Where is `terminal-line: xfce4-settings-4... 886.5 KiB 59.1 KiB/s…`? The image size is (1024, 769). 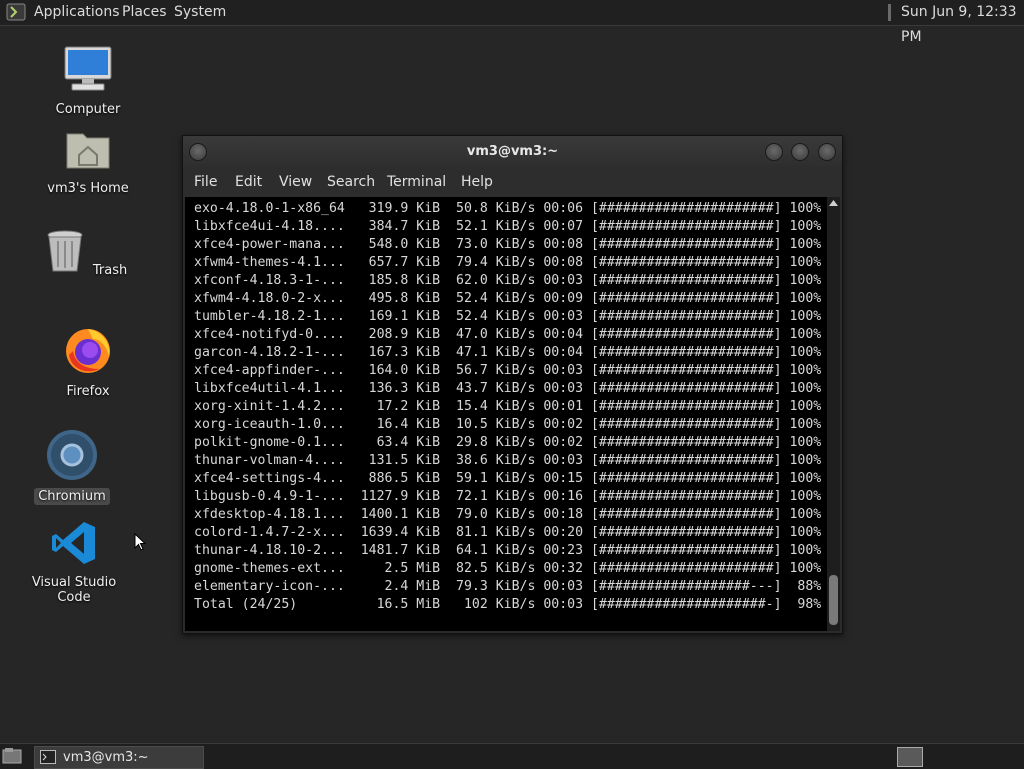
terminal-line: xfce4-settings-4... 886.5 KiB 59.1 KiB/s… is located at coordinates (508, 478).